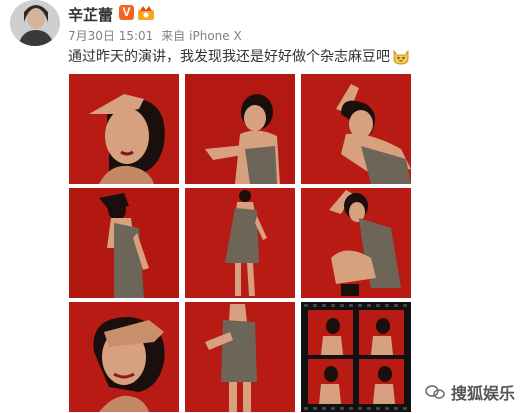 This screenshot has height=413, width=521. Describe the element at coordinates (401, 57) in the screenshot. I see `cat-emoji-icon` at that location.